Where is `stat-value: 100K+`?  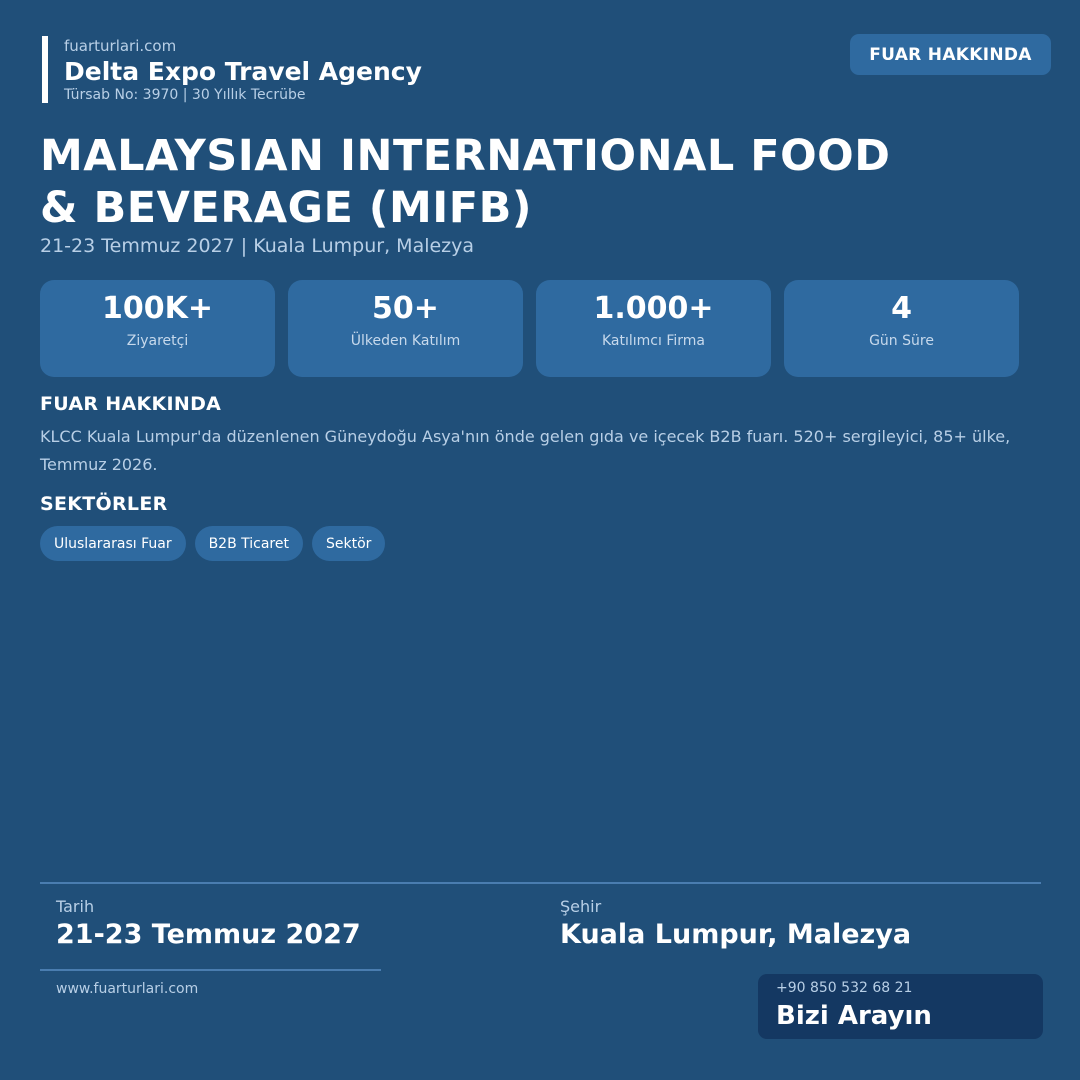 stat-value: 100K+ is located at coordinates (157, 308).